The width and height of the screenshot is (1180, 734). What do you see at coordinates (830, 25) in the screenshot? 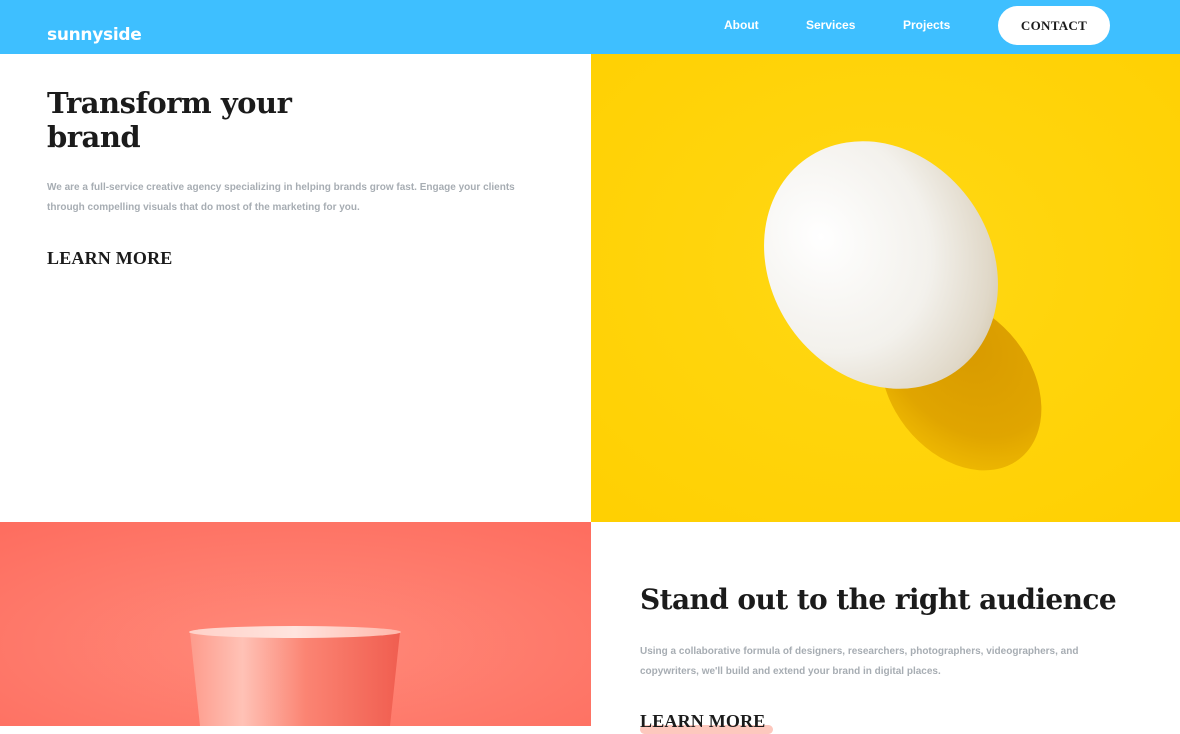
I see `nav-link-services: Services` at bounding box center [830, 25].